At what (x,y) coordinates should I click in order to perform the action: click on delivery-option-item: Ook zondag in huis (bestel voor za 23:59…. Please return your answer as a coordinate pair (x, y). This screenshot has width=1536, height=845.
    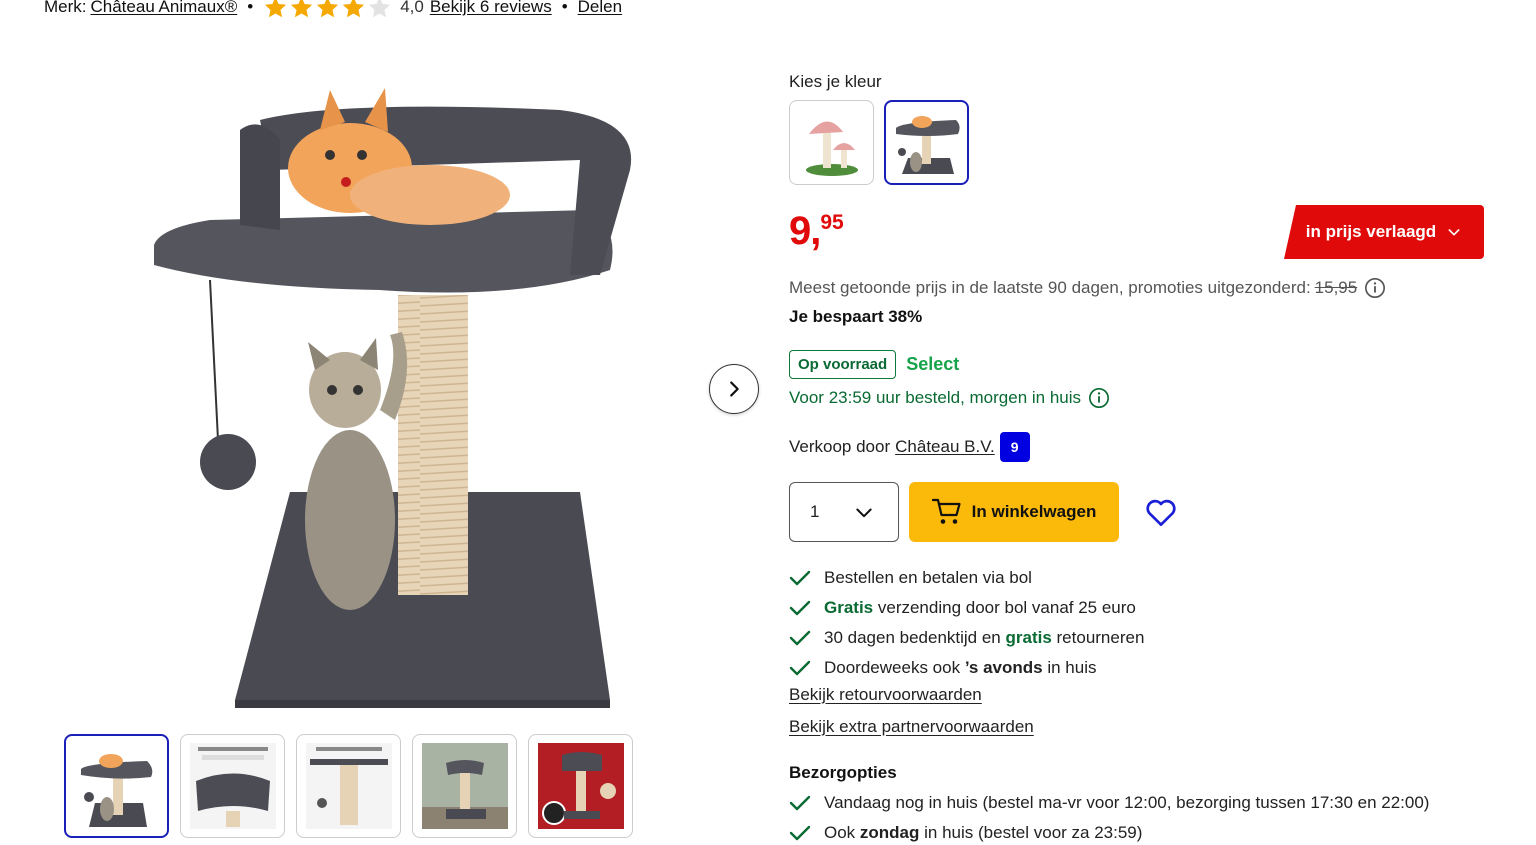
    Looking at the image, I should click on (1109, 831).